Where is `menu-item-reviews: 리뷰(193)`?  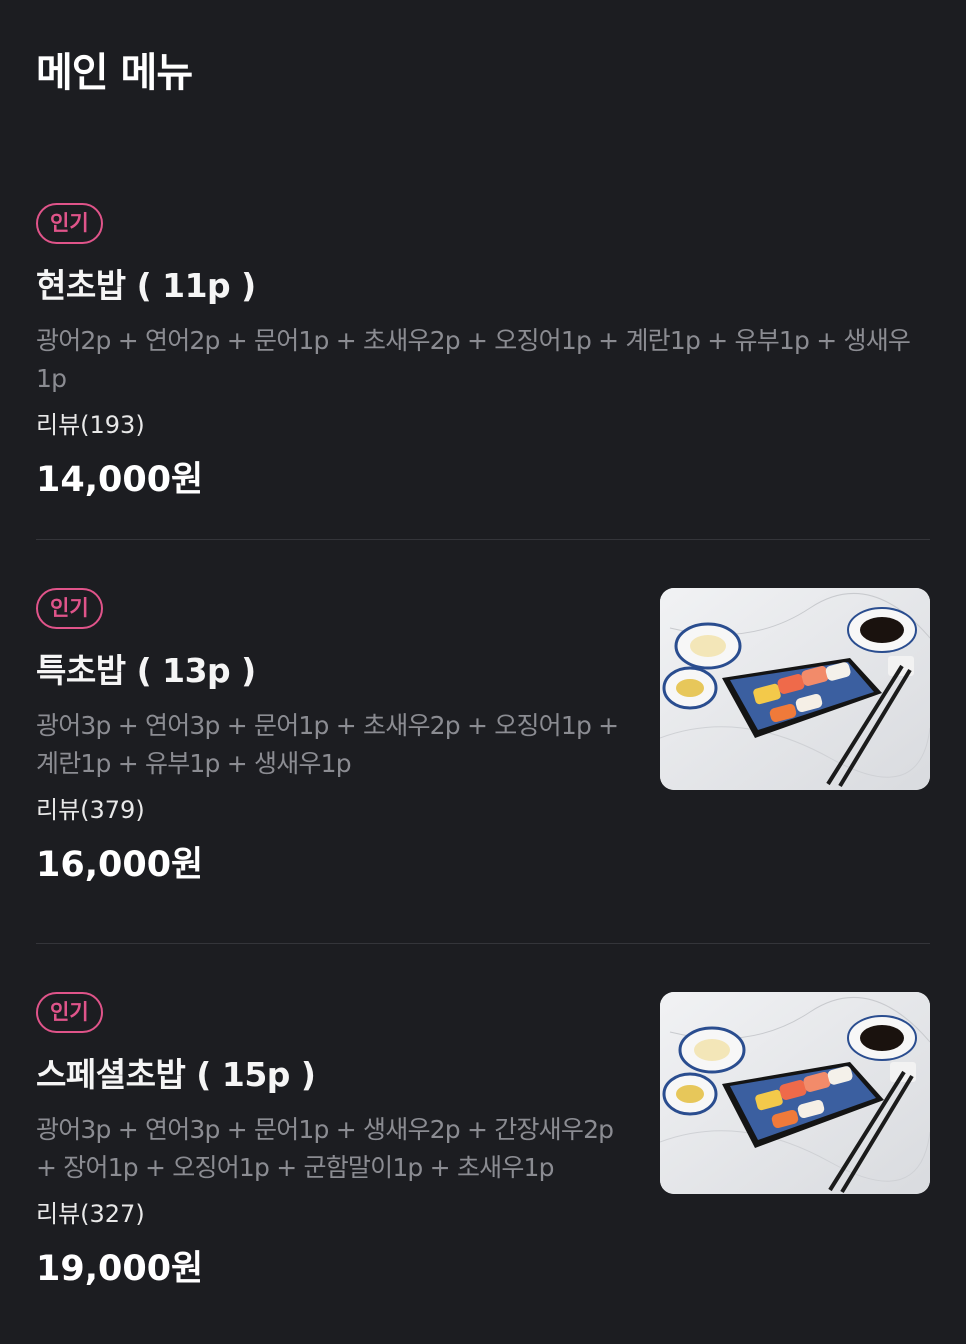 menu-item-reviews: 리뷰(193) is located at coordinates (90, 425).